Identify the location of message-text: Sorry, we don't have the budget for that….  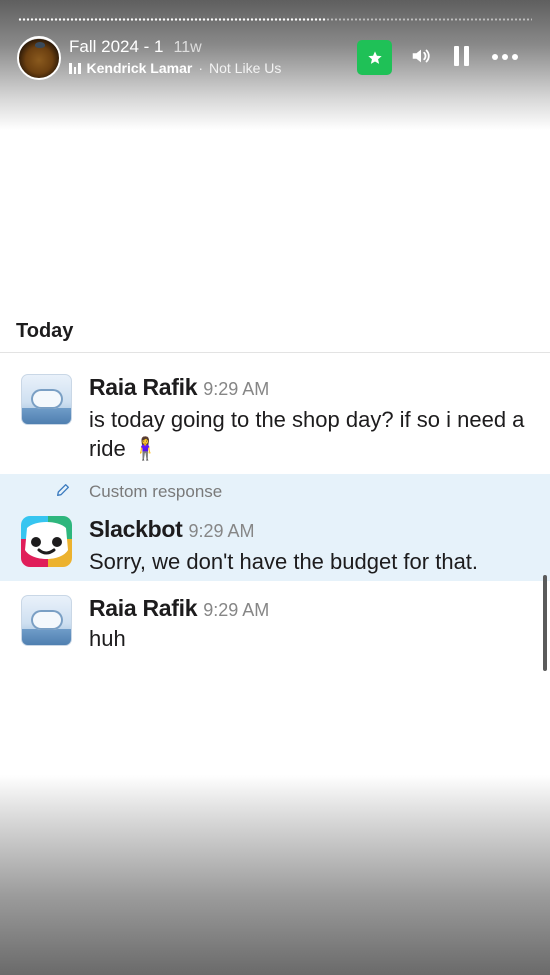
(284, 561).